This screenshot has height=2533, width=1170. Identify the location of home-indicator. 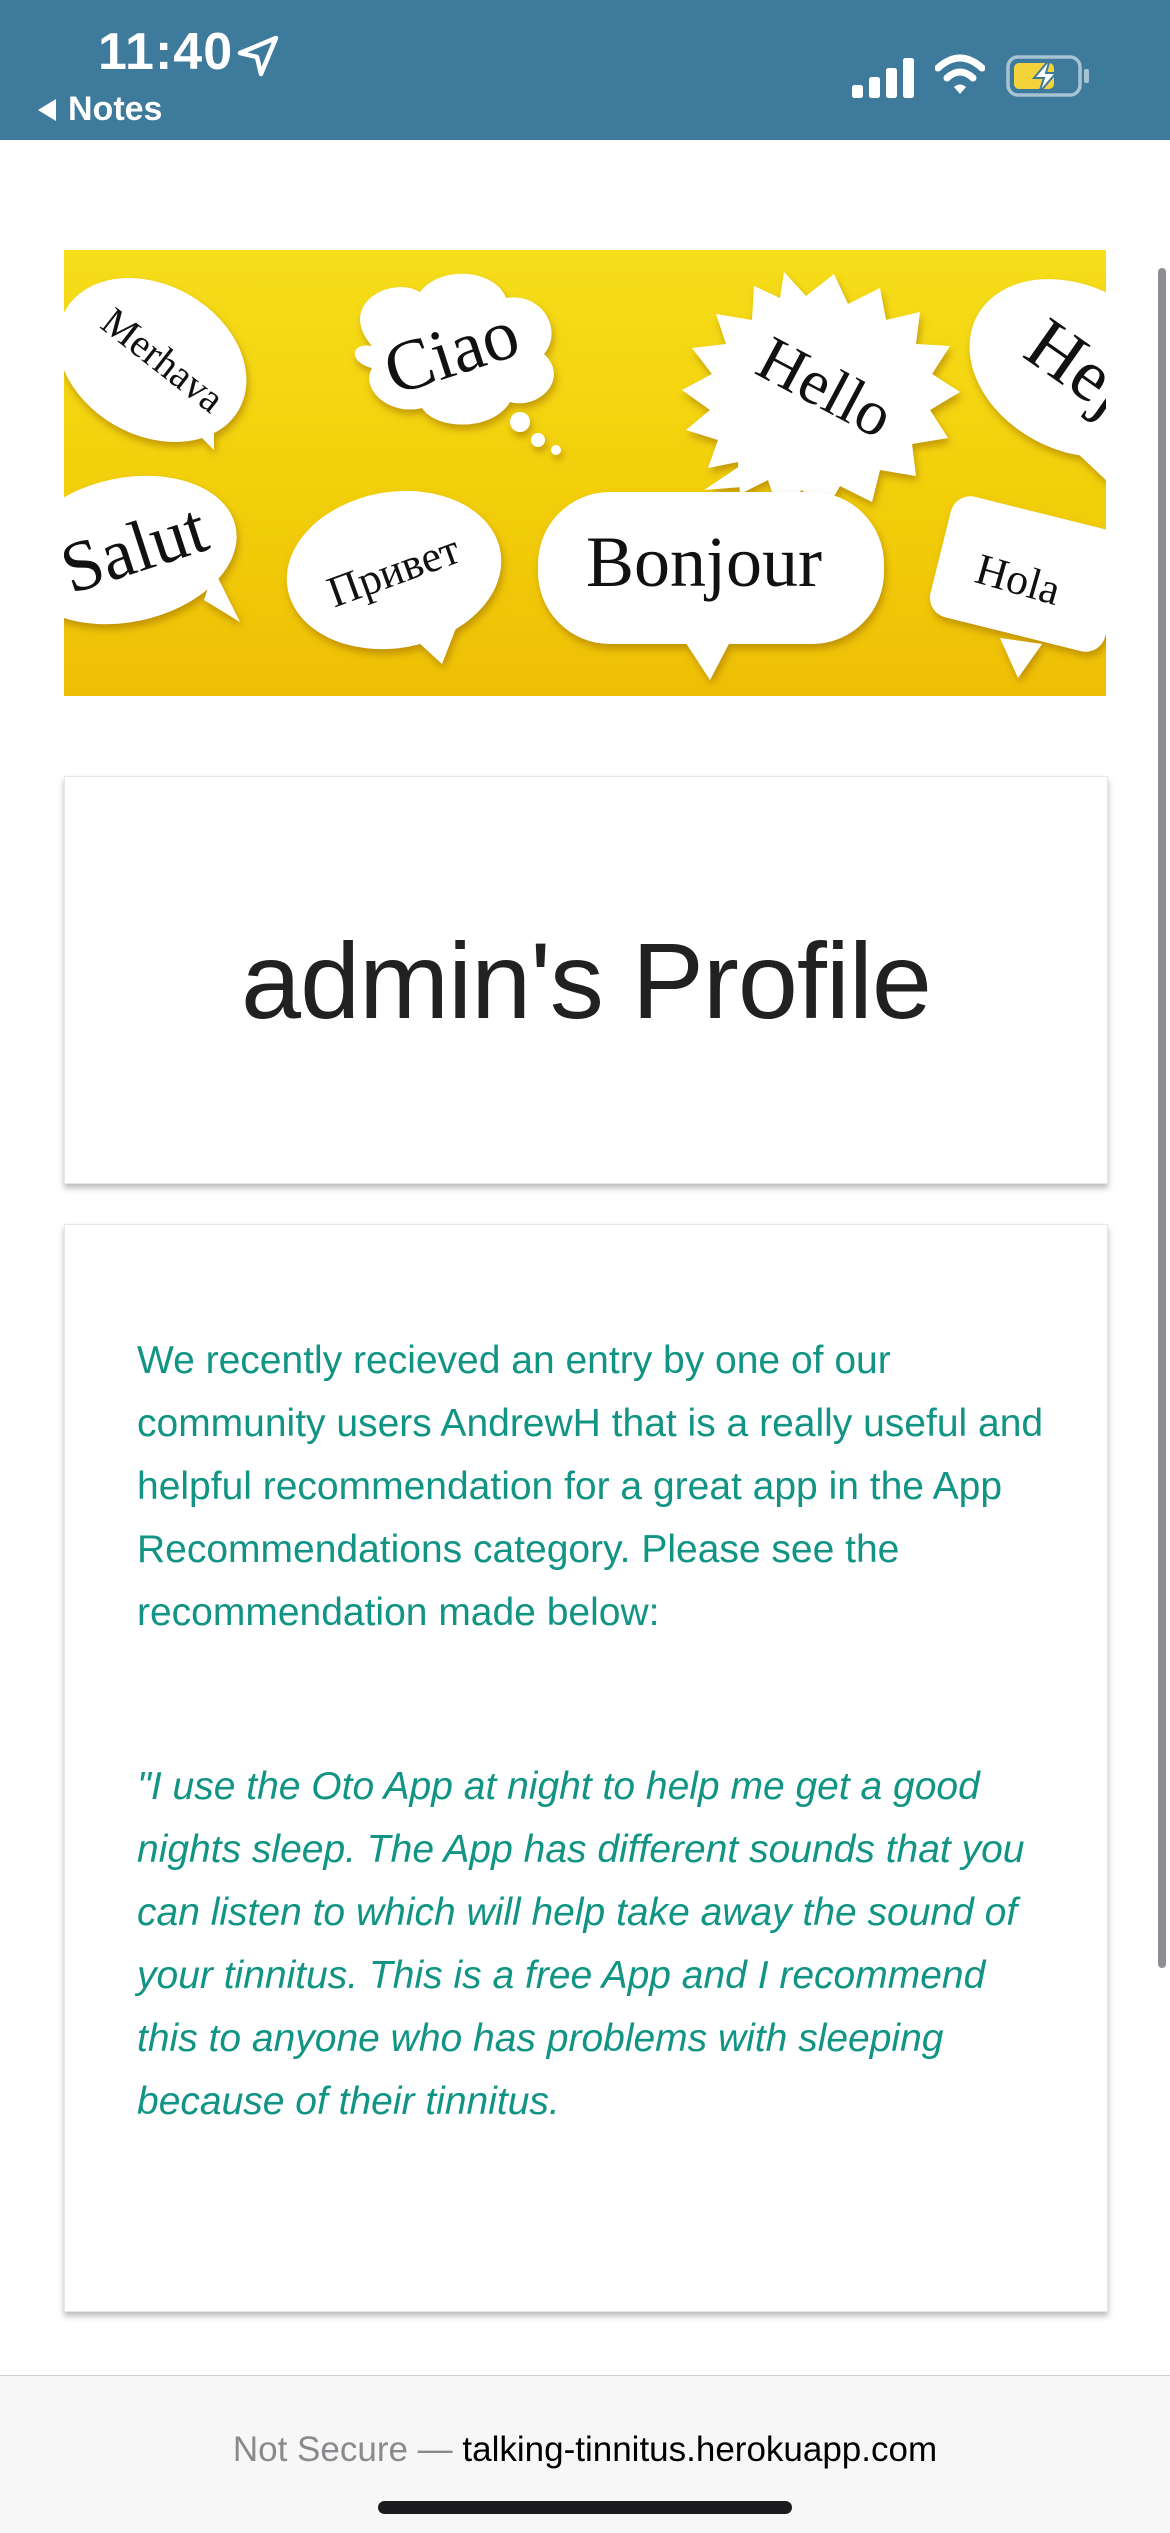
(585, 2507).